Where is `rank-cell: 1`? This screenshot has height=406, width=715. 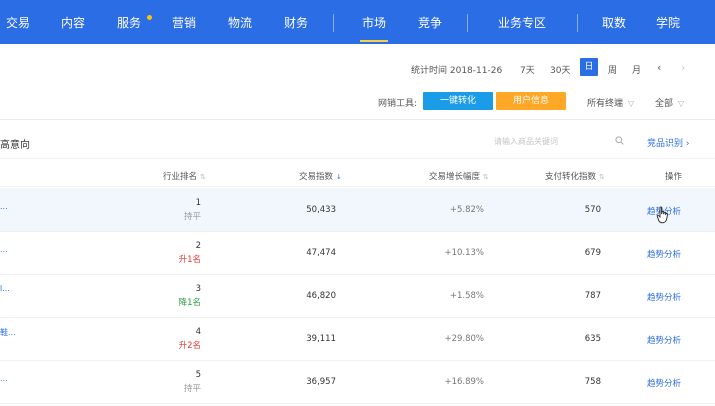
rank-cell: 1 is located at coordinates (198, 203).